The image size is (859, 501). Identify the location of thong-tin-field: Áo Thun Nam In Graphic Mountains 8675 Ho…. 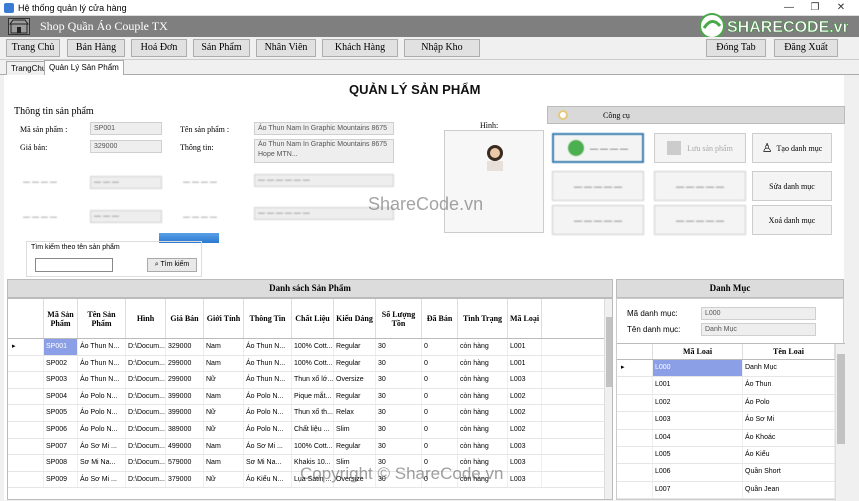
(324, 151).